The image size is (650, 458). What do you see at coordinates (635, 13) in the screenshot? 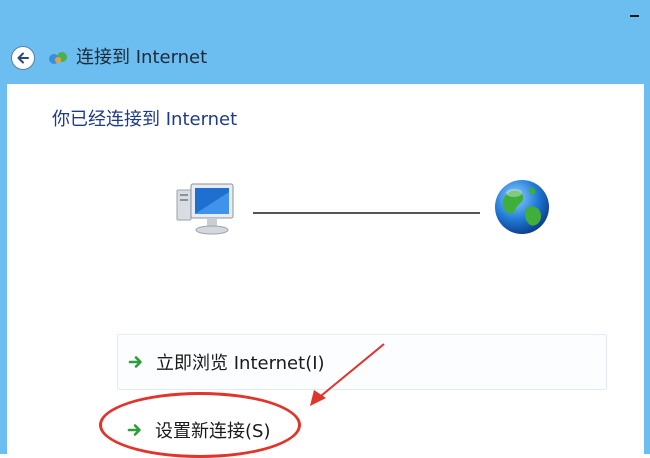
I see `minimize-button` at bounding box center [635, 13].